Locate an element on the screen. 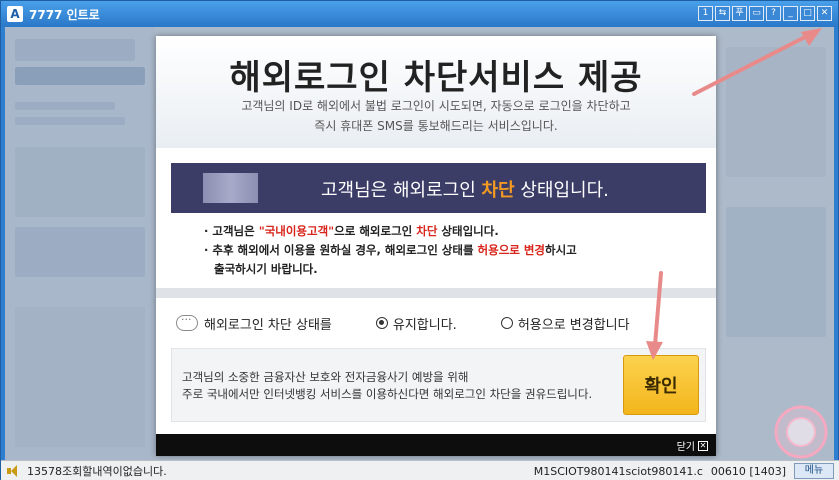 The image size is (839, 480). session-id: M1SCIOT980141sciot980141.c is located at coordinates (618, 471).